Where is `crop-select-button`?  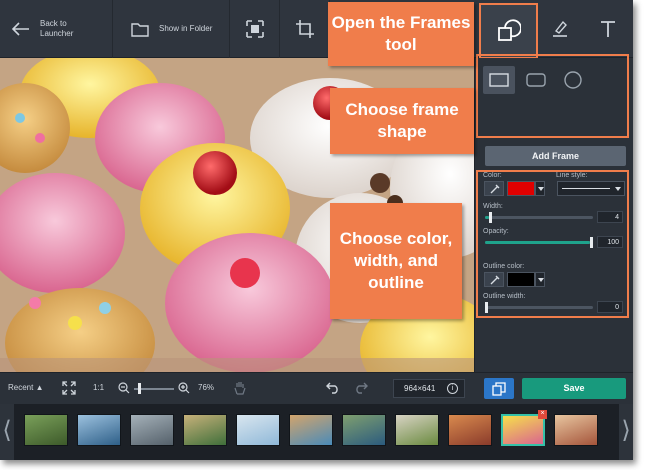 crop-select-button is located at coordinates (255, 29).